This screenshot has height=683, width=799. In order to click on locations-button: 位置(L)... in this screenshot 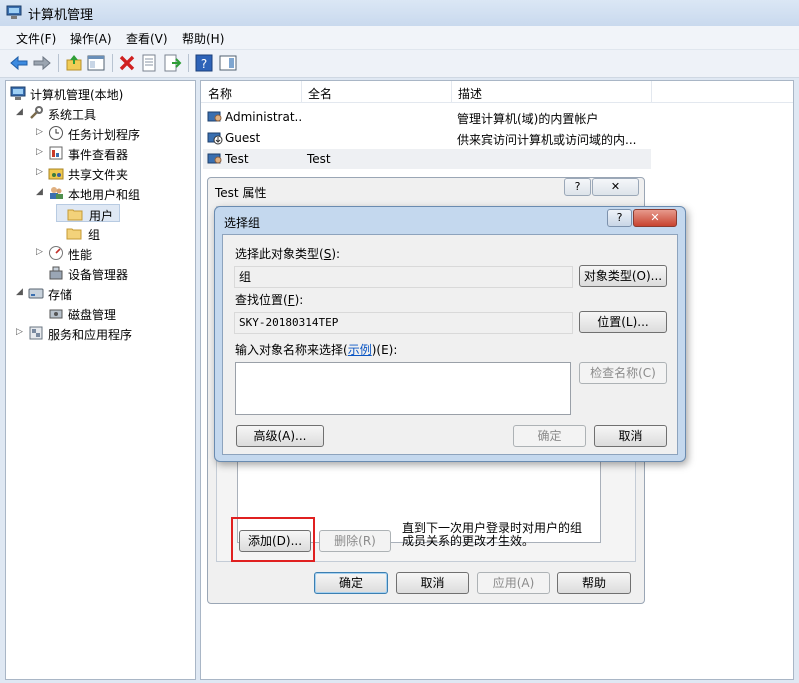, I will do `click(623, 322)`.